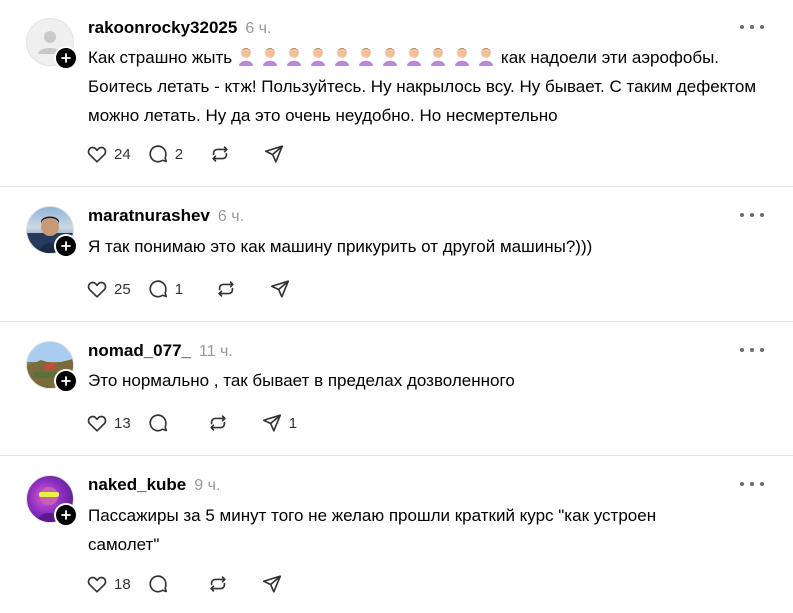 Image resolution: width=793 pixels, height=613 pixels. I want to click on like-button: 24, so click(108, 154).